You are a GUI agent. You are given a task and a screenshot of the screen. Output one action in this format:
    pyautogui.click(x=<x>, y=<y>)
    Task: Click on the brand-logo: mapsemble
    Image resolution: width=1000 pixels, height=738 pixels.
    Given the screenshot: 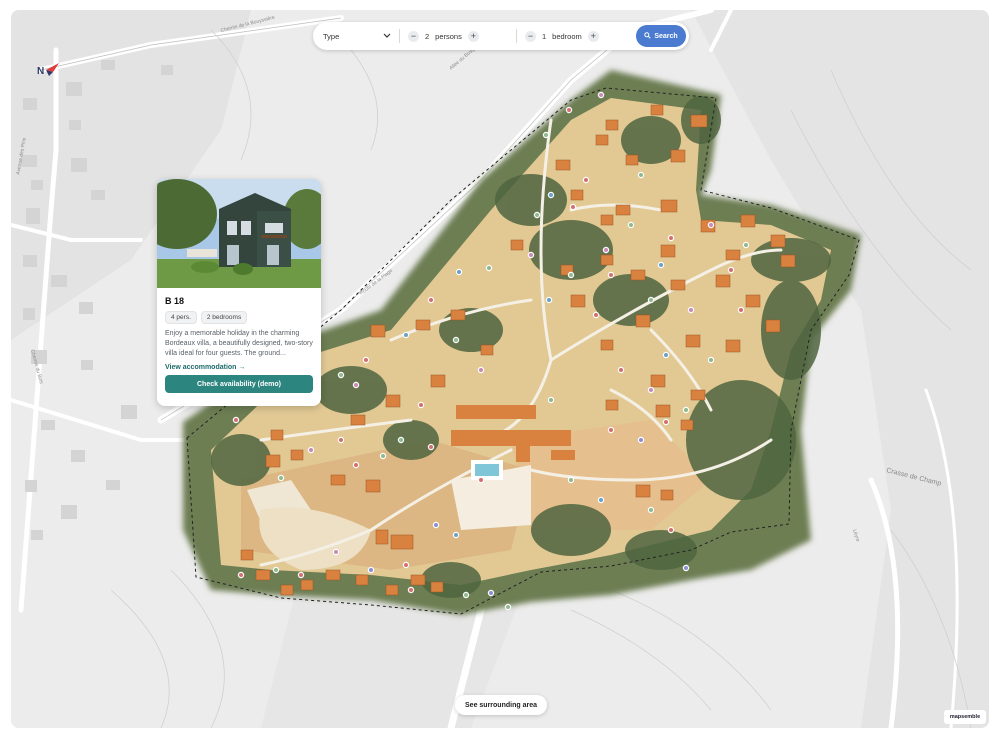 What is the action you would take?
    pyautogui.click(x=965, y=717)
    